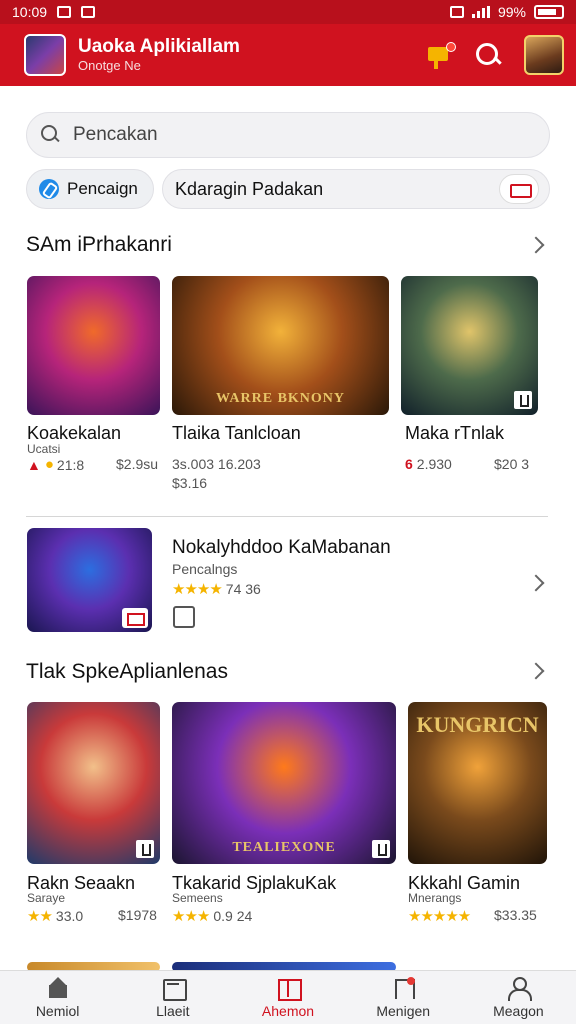  I want to click on notification-dot, so click(451, 47).